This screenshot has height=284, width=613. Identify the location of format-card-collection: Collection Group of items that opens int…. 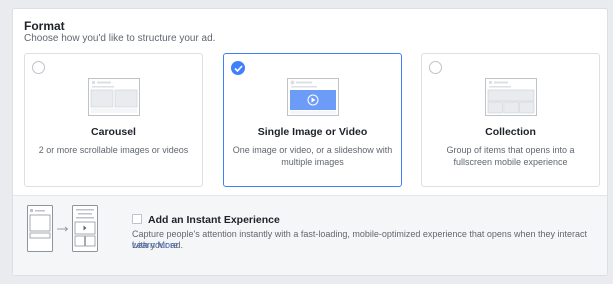
(510, 120).